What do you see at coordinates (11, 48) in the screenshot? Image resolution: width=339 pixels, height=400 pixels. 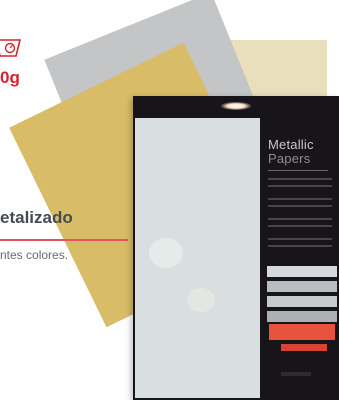 I see `weight-scale-icon` at bounding box center [11, 48].